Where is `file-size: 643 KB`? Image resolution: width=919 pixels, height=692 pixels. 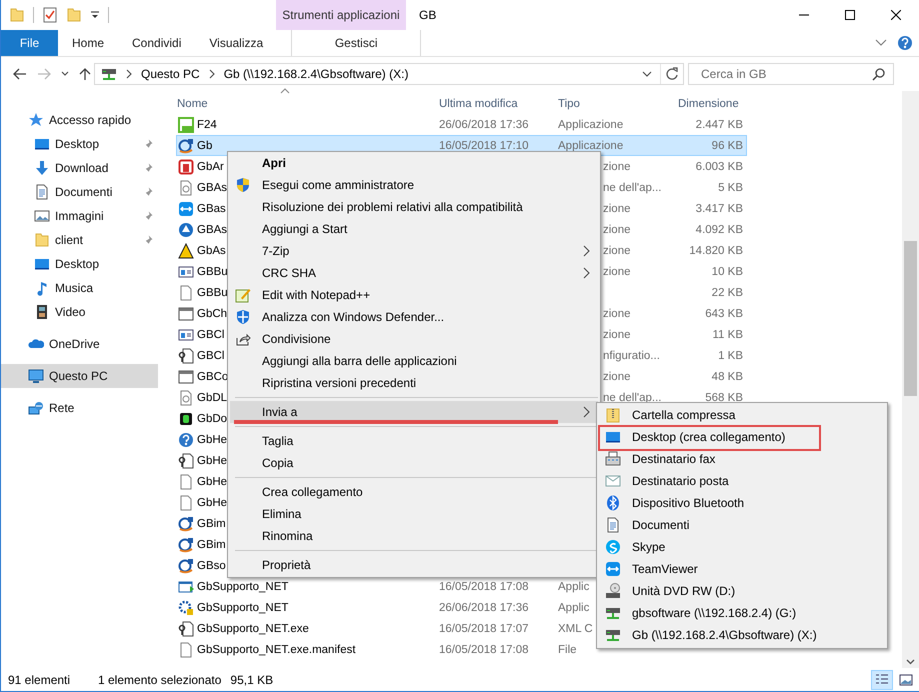
file-size: 643 KB is located at coordinates (724, 314).